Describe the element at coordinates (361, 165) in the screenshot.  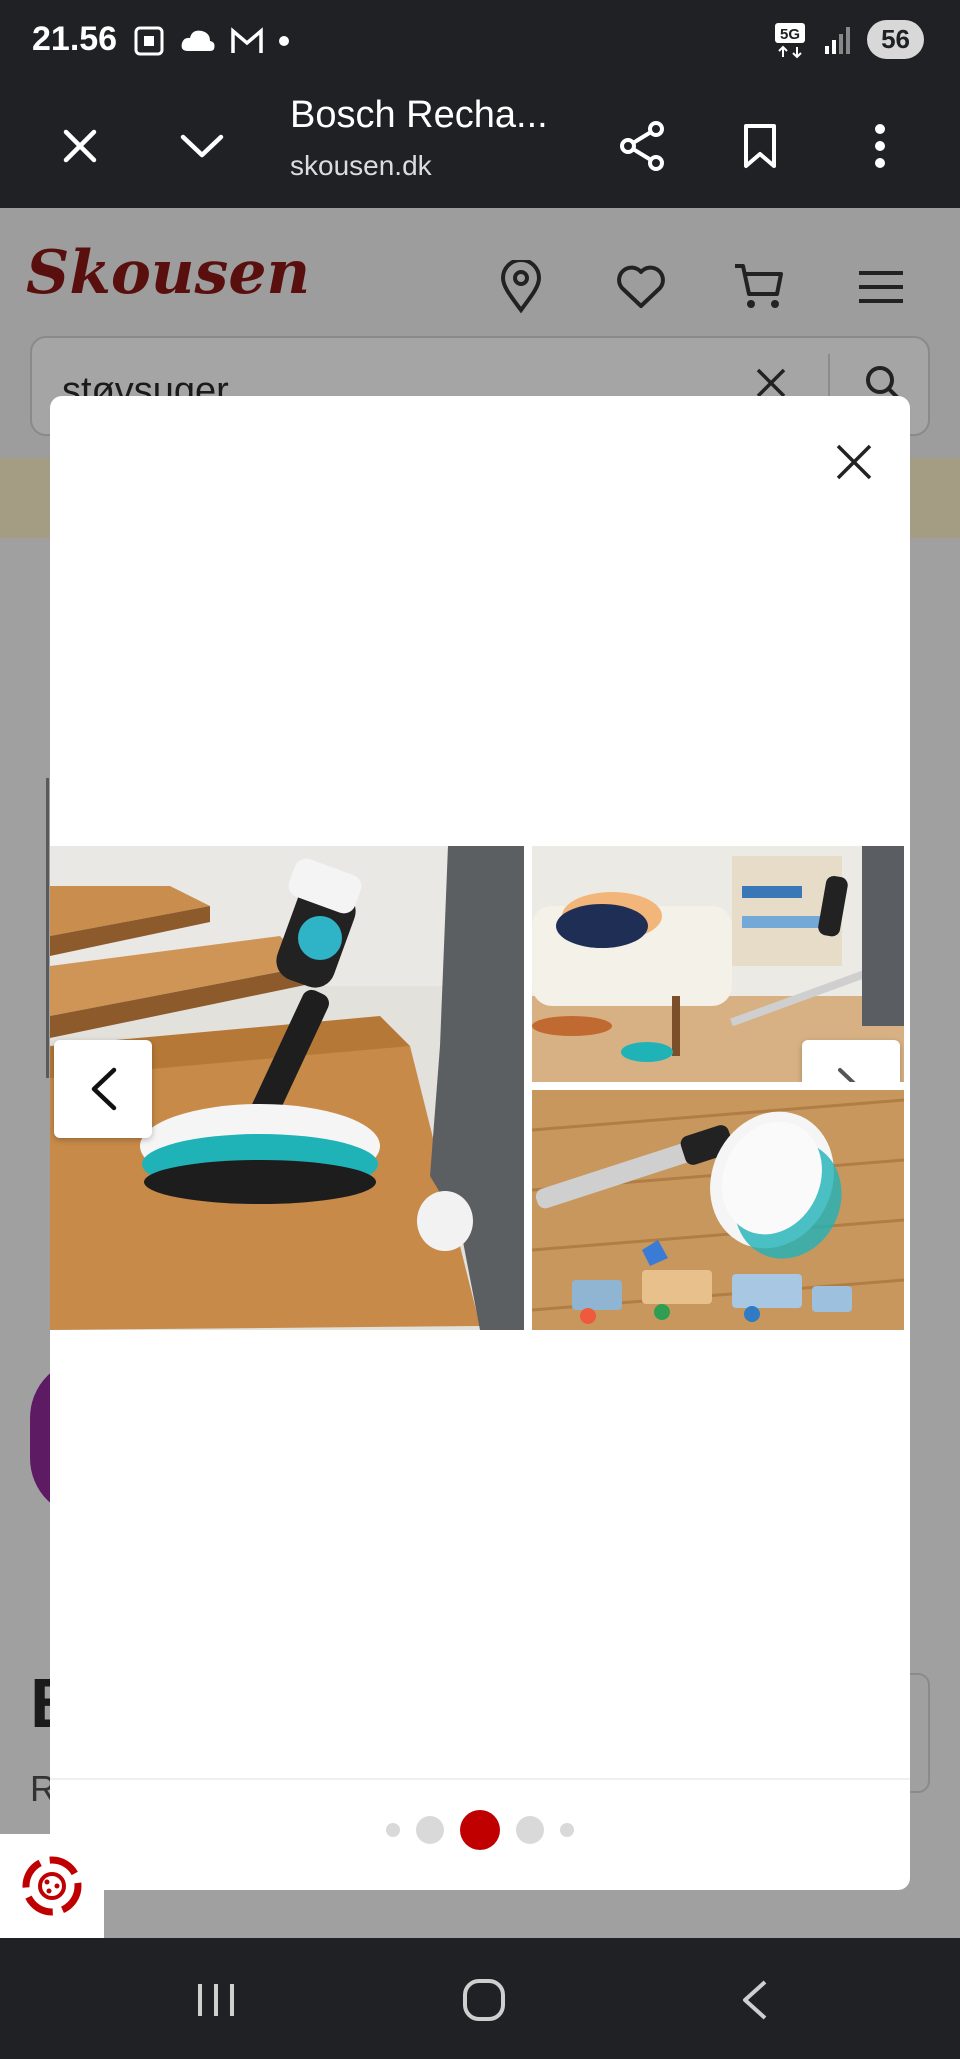
I see `tab-url: skousen.dk` at that location.